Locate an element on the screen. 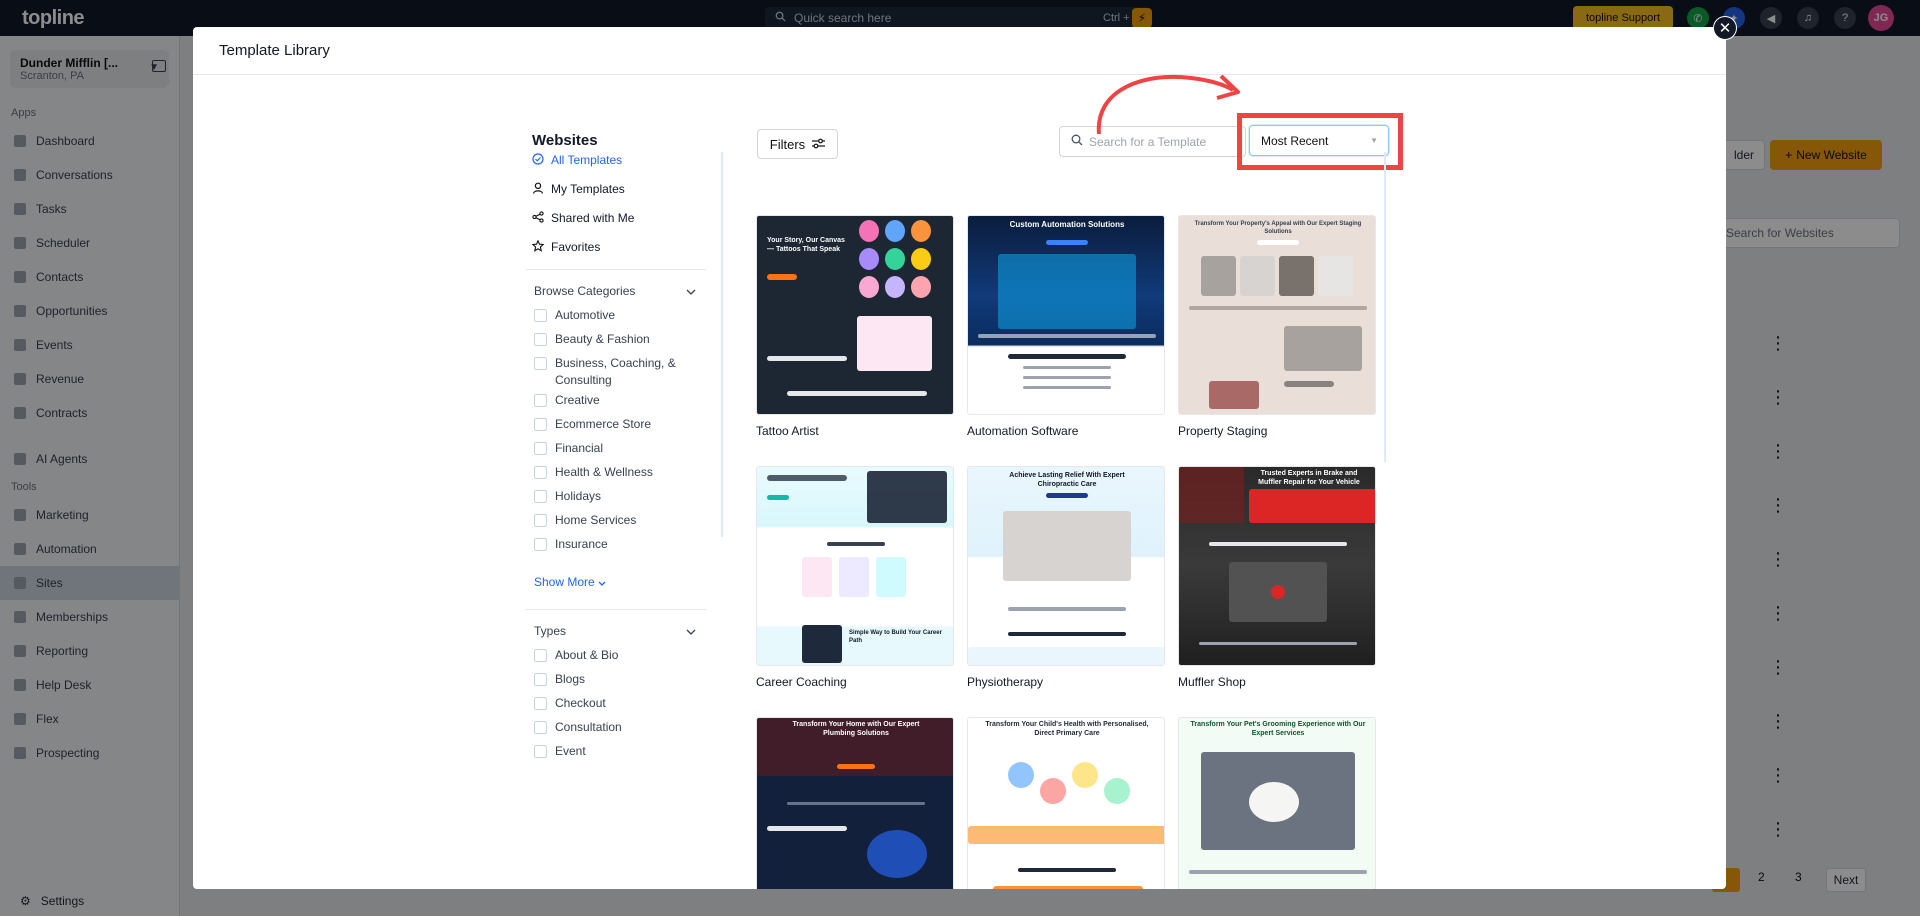  nav-all-templates: All Templates is located at coordinates (626, 160).